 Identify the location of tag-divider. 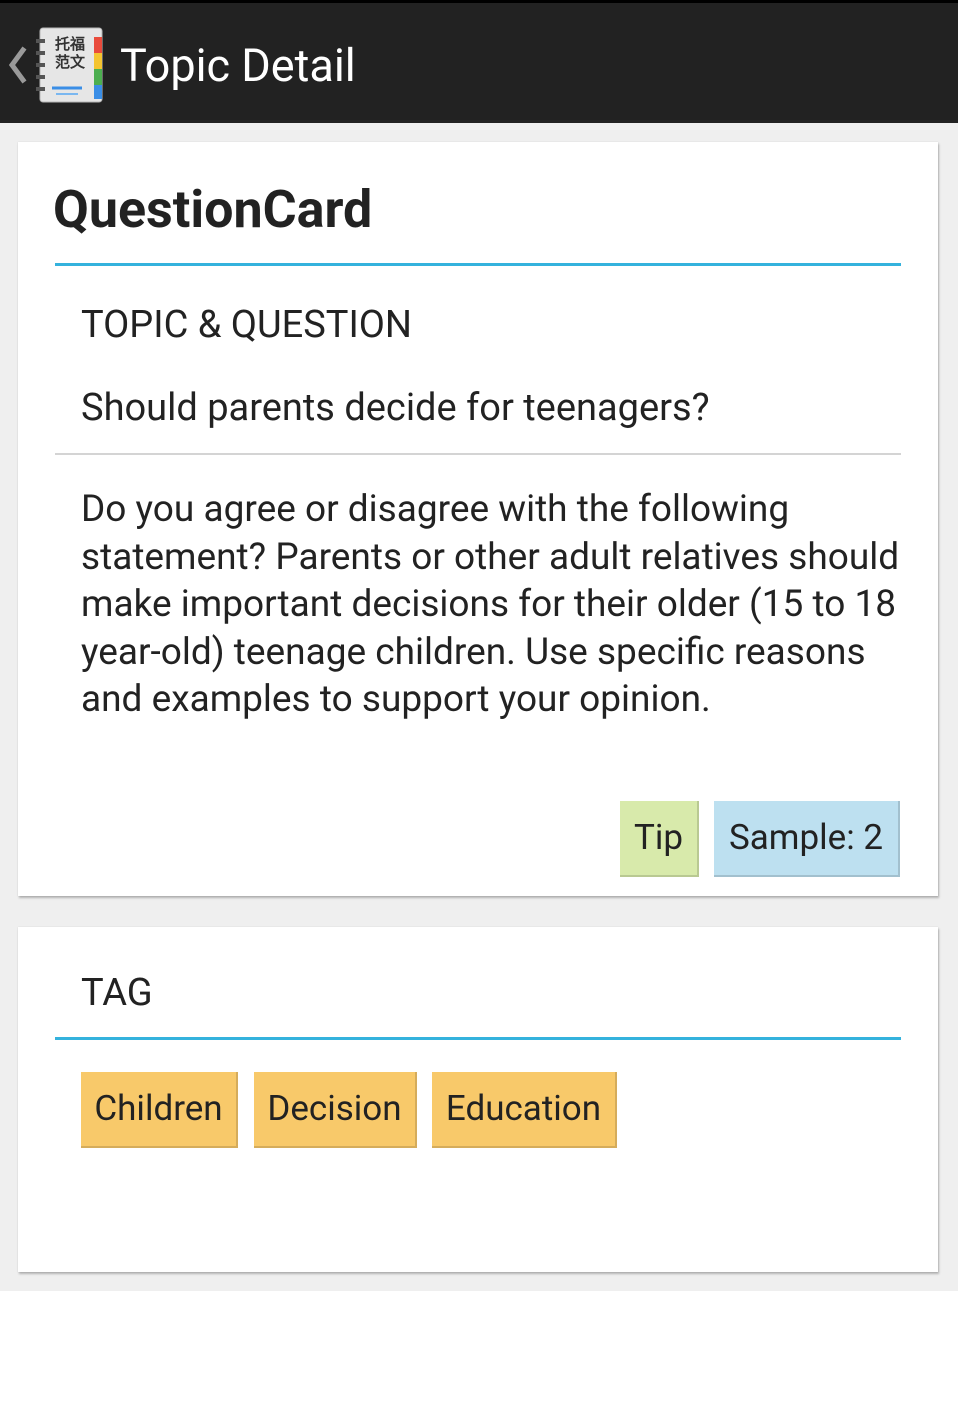
(478, 1038).